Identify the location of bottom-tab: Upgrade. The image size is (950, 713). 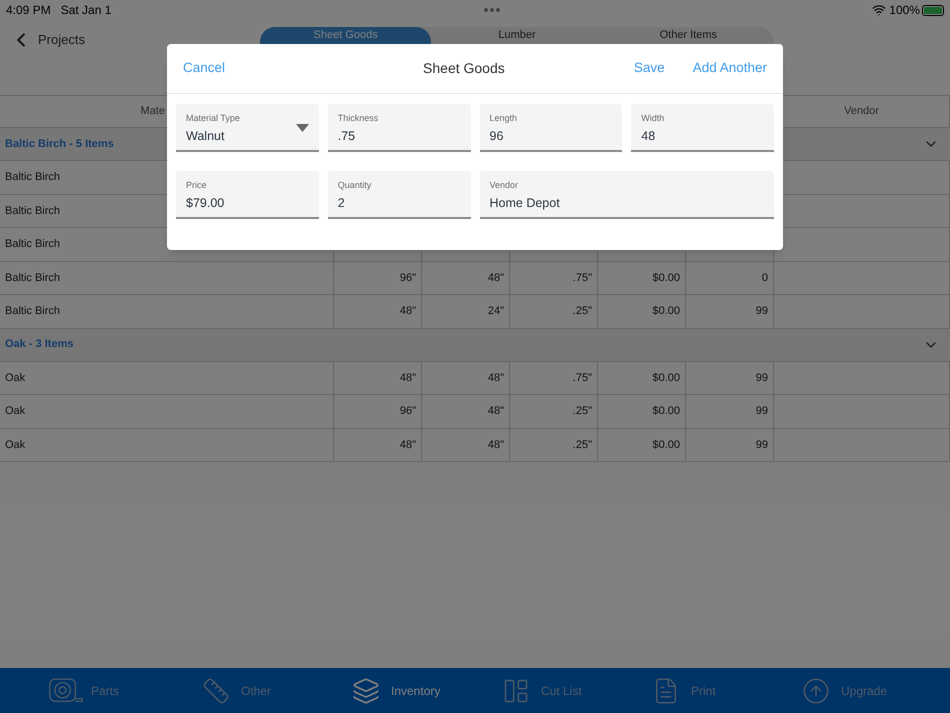
(850, 690).